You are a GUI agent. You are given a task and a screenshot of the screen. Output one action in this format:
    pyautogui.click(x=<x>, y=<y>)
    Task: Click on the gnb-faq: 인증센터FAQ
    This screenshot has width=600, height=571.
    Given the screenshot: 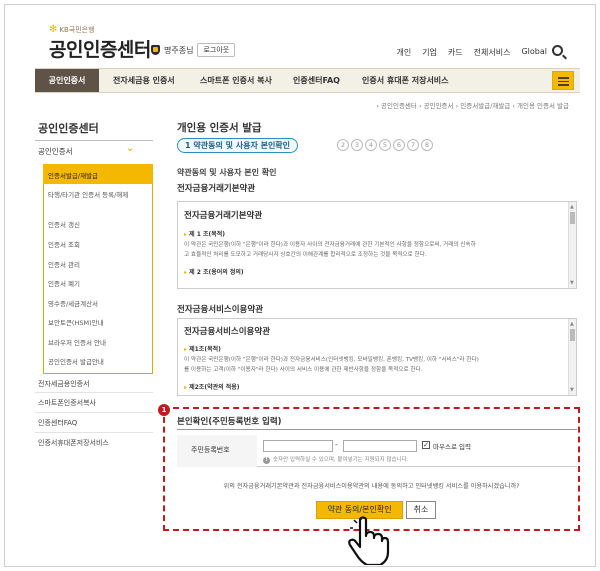 What is the action you would take?
    pyautogui.click(x=316, y=80)
    